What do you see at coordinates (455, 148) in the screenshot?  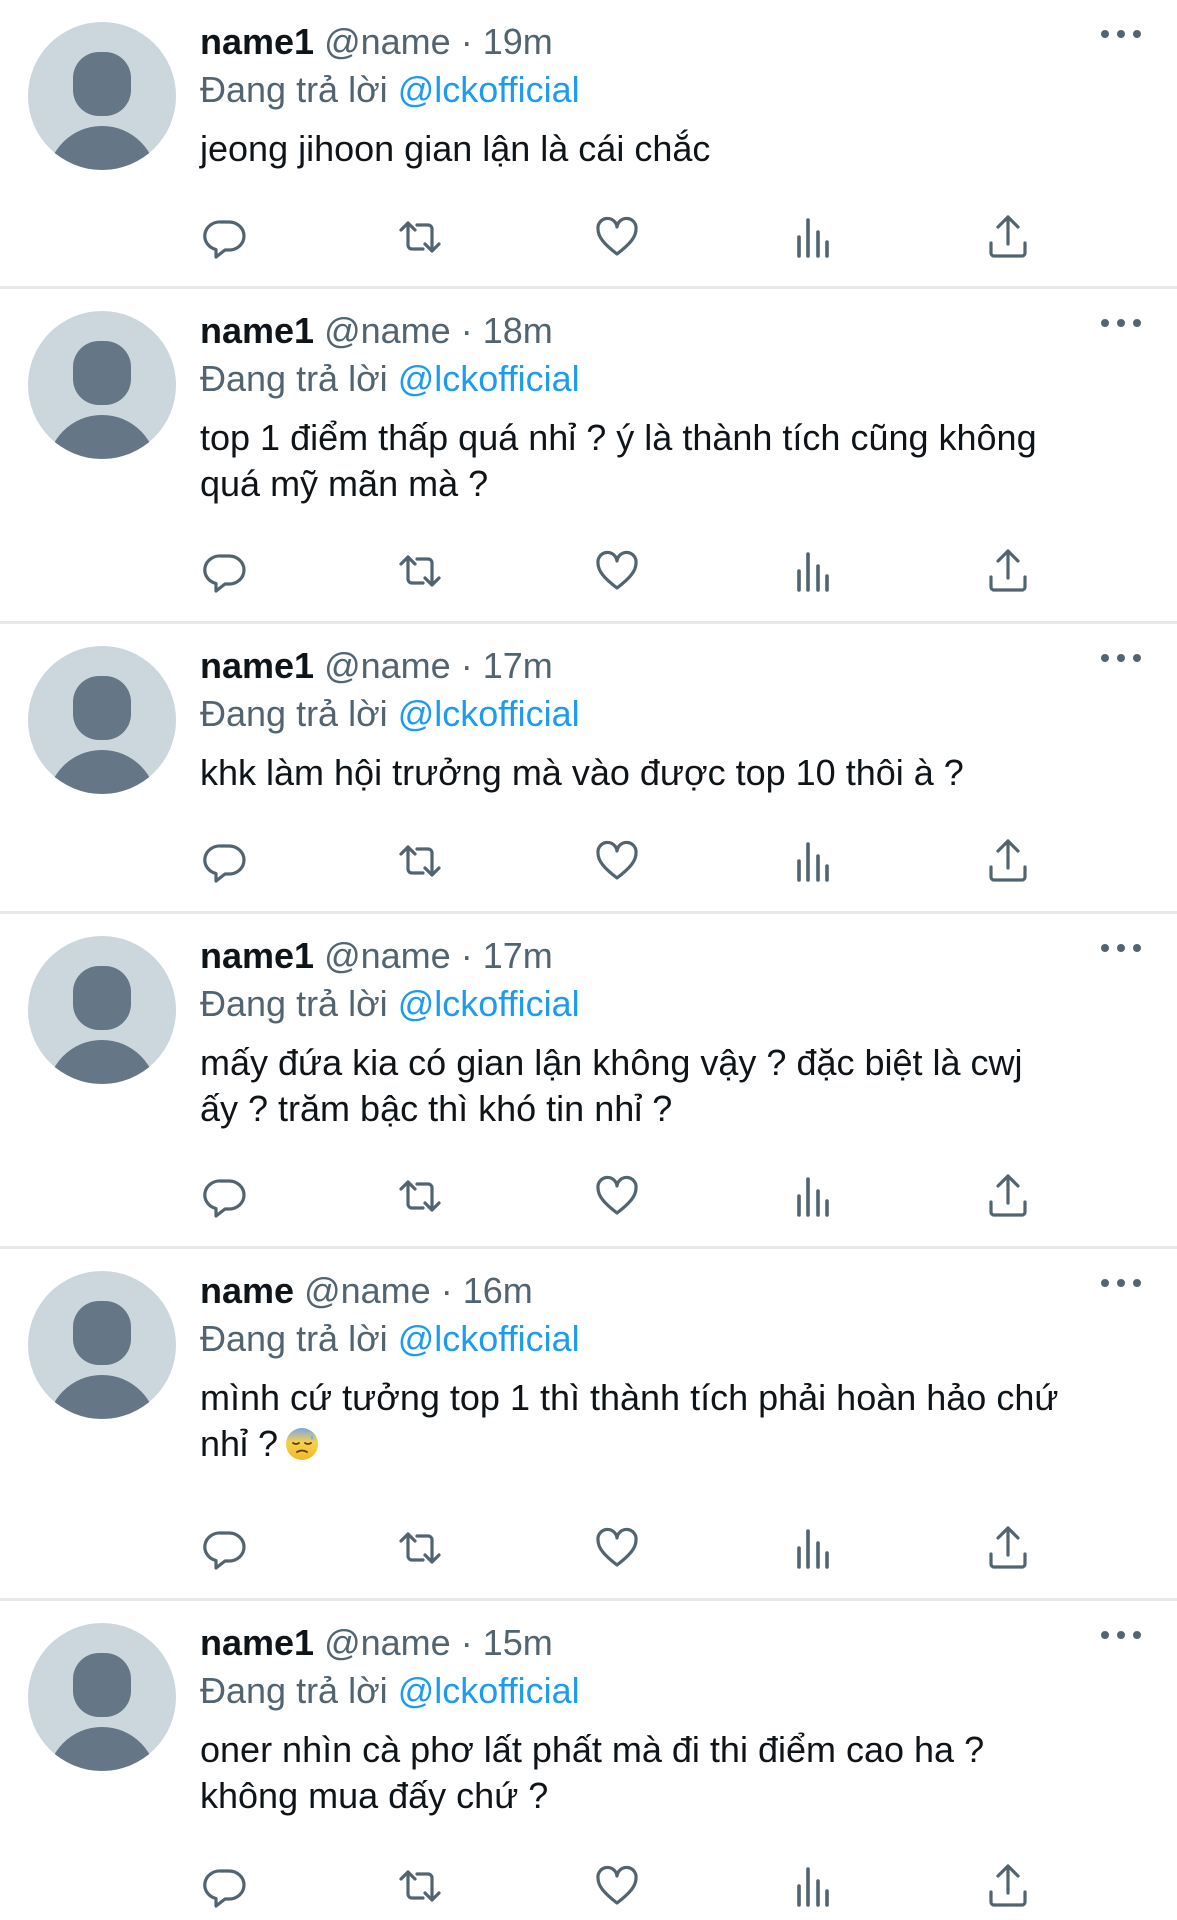 I see `tweet-text: jeong jihoon gian lận là cái chắc` at bounding box center [455, 148].